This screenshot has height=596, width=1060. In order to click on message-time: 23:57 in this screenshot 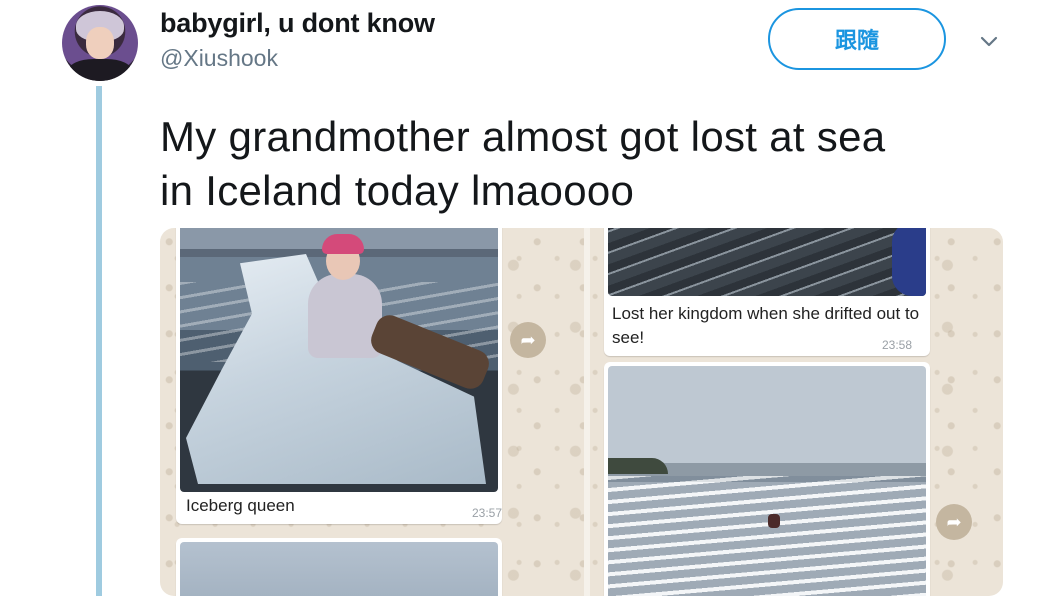, I will do `click(487, 513)`.